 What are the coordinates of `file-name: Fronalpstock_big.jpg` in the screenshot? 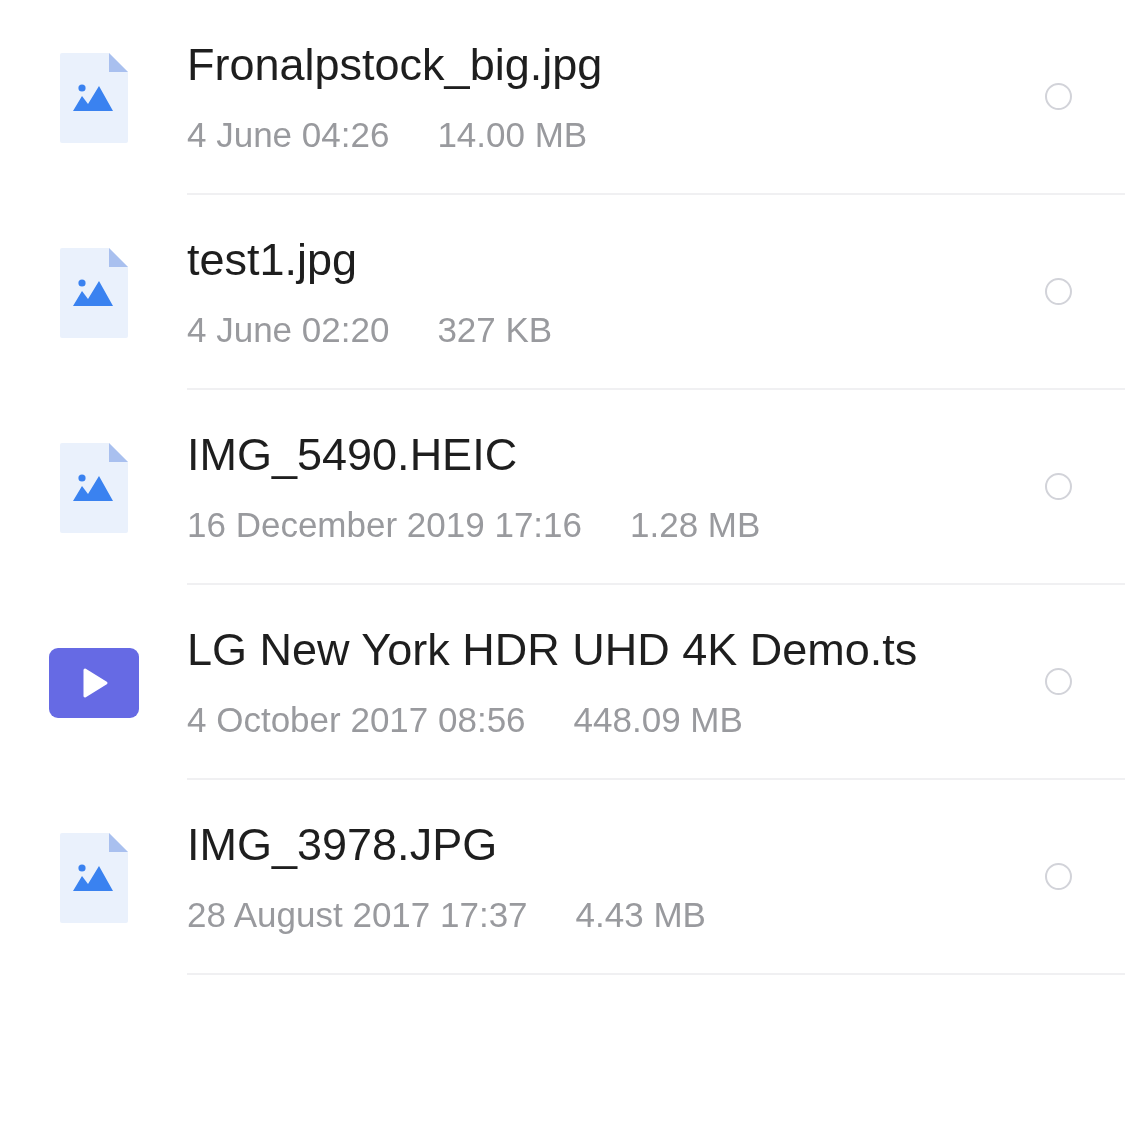 It's located at (395, 65).